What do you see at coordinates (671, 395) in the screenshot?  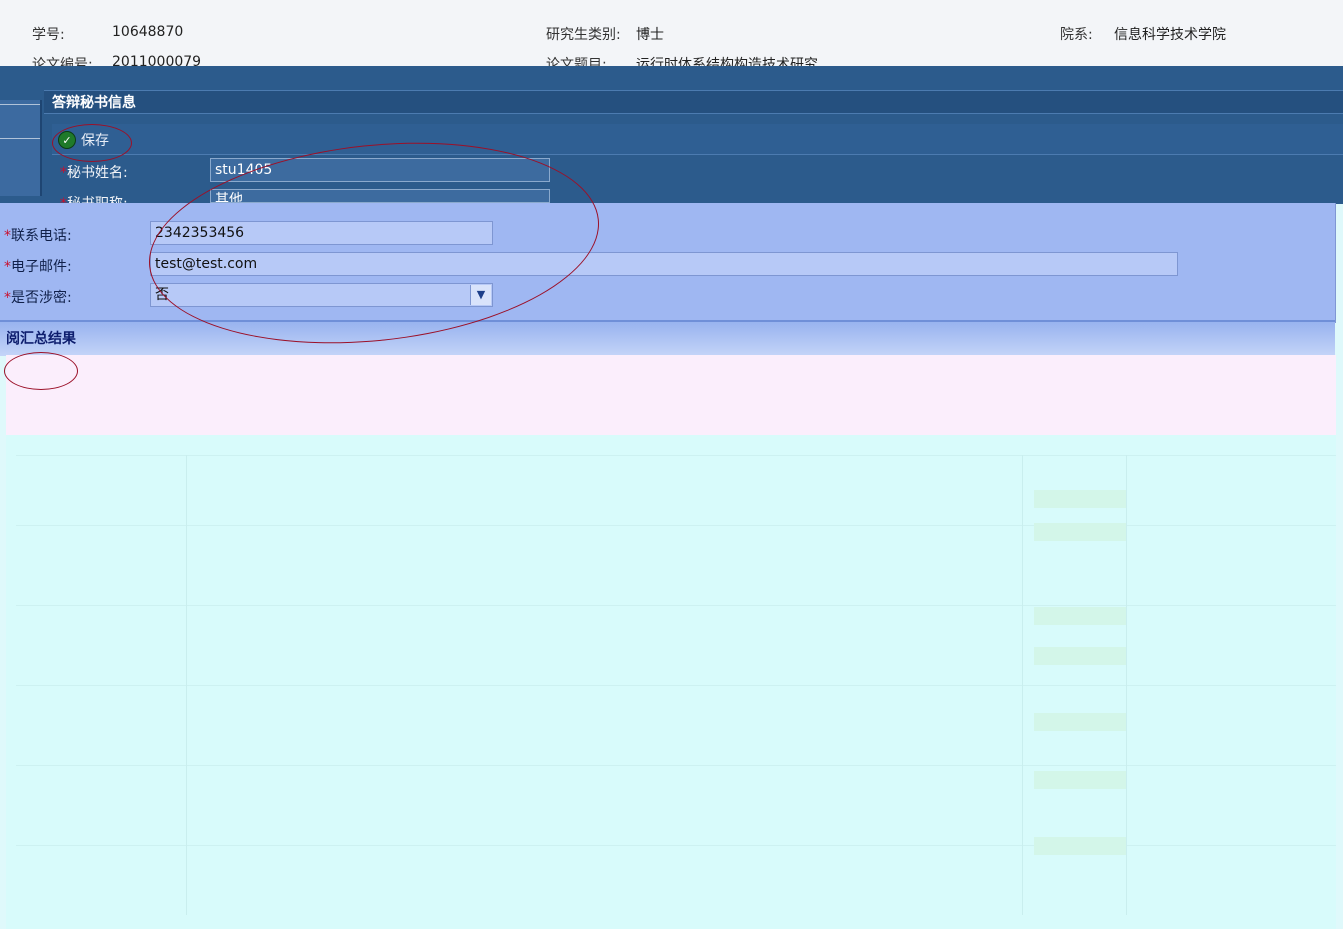 I see `summary-toolbar-area` at bounding box center [671, 395].